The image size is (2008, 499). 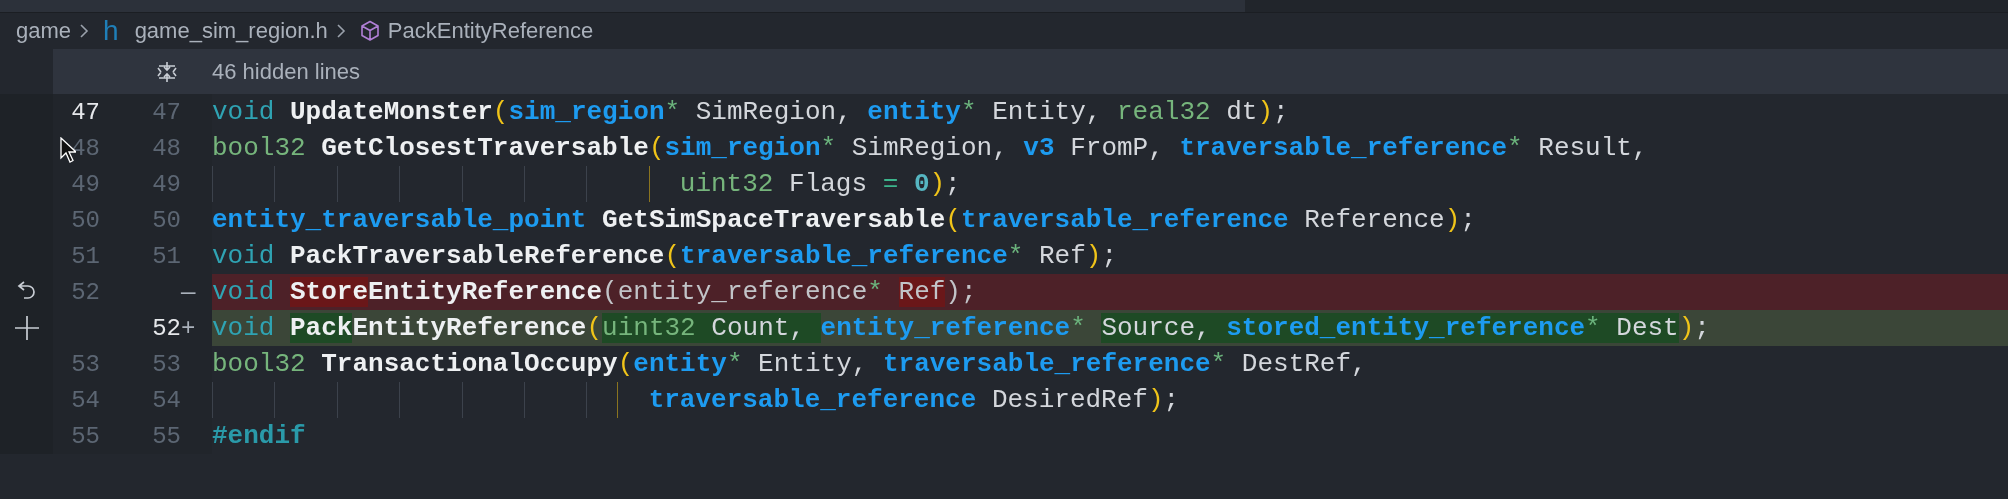 What do you see at coordinates (665, 256) in the screenshot?
I see `code-line: void PackTraversableReference(traversable_reference* Ref);` at bounding box center [665, 256].